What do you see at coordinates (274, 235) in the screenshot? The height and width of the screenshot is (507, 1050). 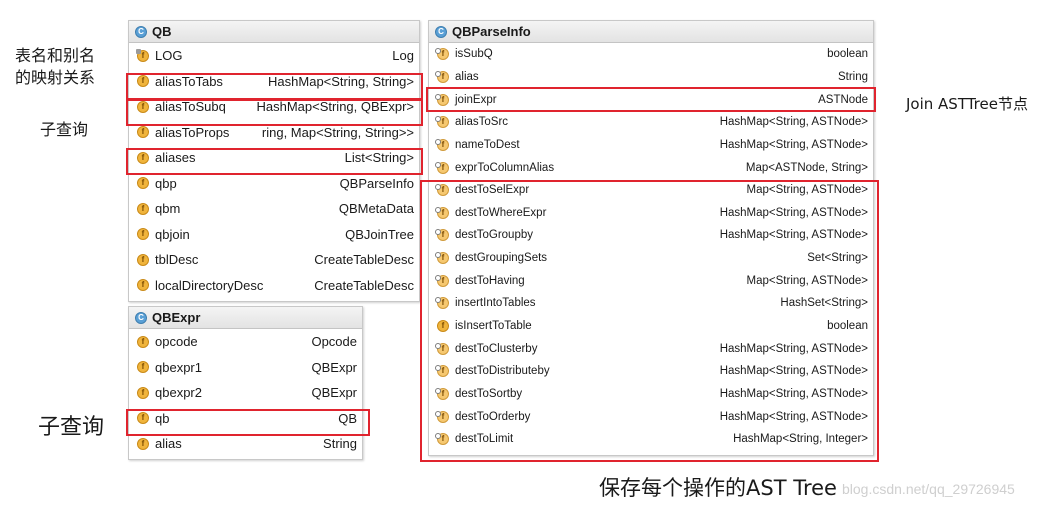 I see `field-row: f qbjoin QBJoinTree` at bounding box center [274, 235].